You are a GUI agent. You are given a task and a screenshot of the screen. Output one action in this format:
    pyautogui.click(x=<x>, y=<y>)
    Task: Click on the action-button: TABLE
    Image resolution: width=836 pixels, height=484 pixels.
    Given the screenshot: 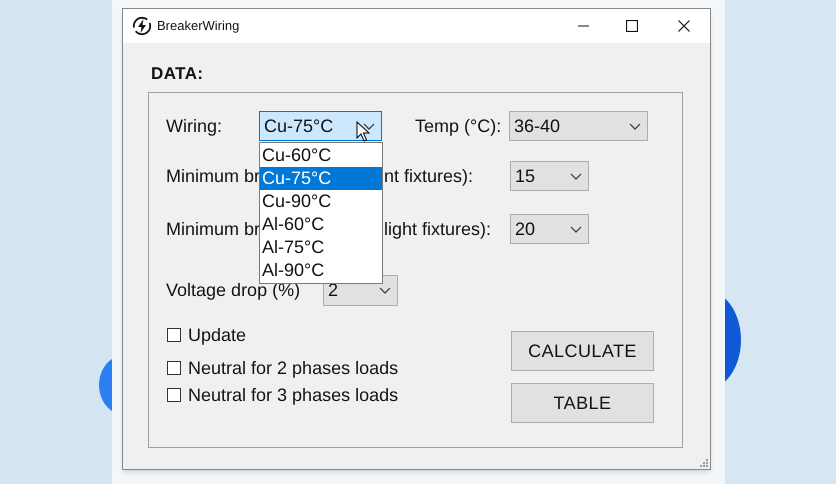 What is the action you would take?
    pyautogui.click(x=582, y=403)
    